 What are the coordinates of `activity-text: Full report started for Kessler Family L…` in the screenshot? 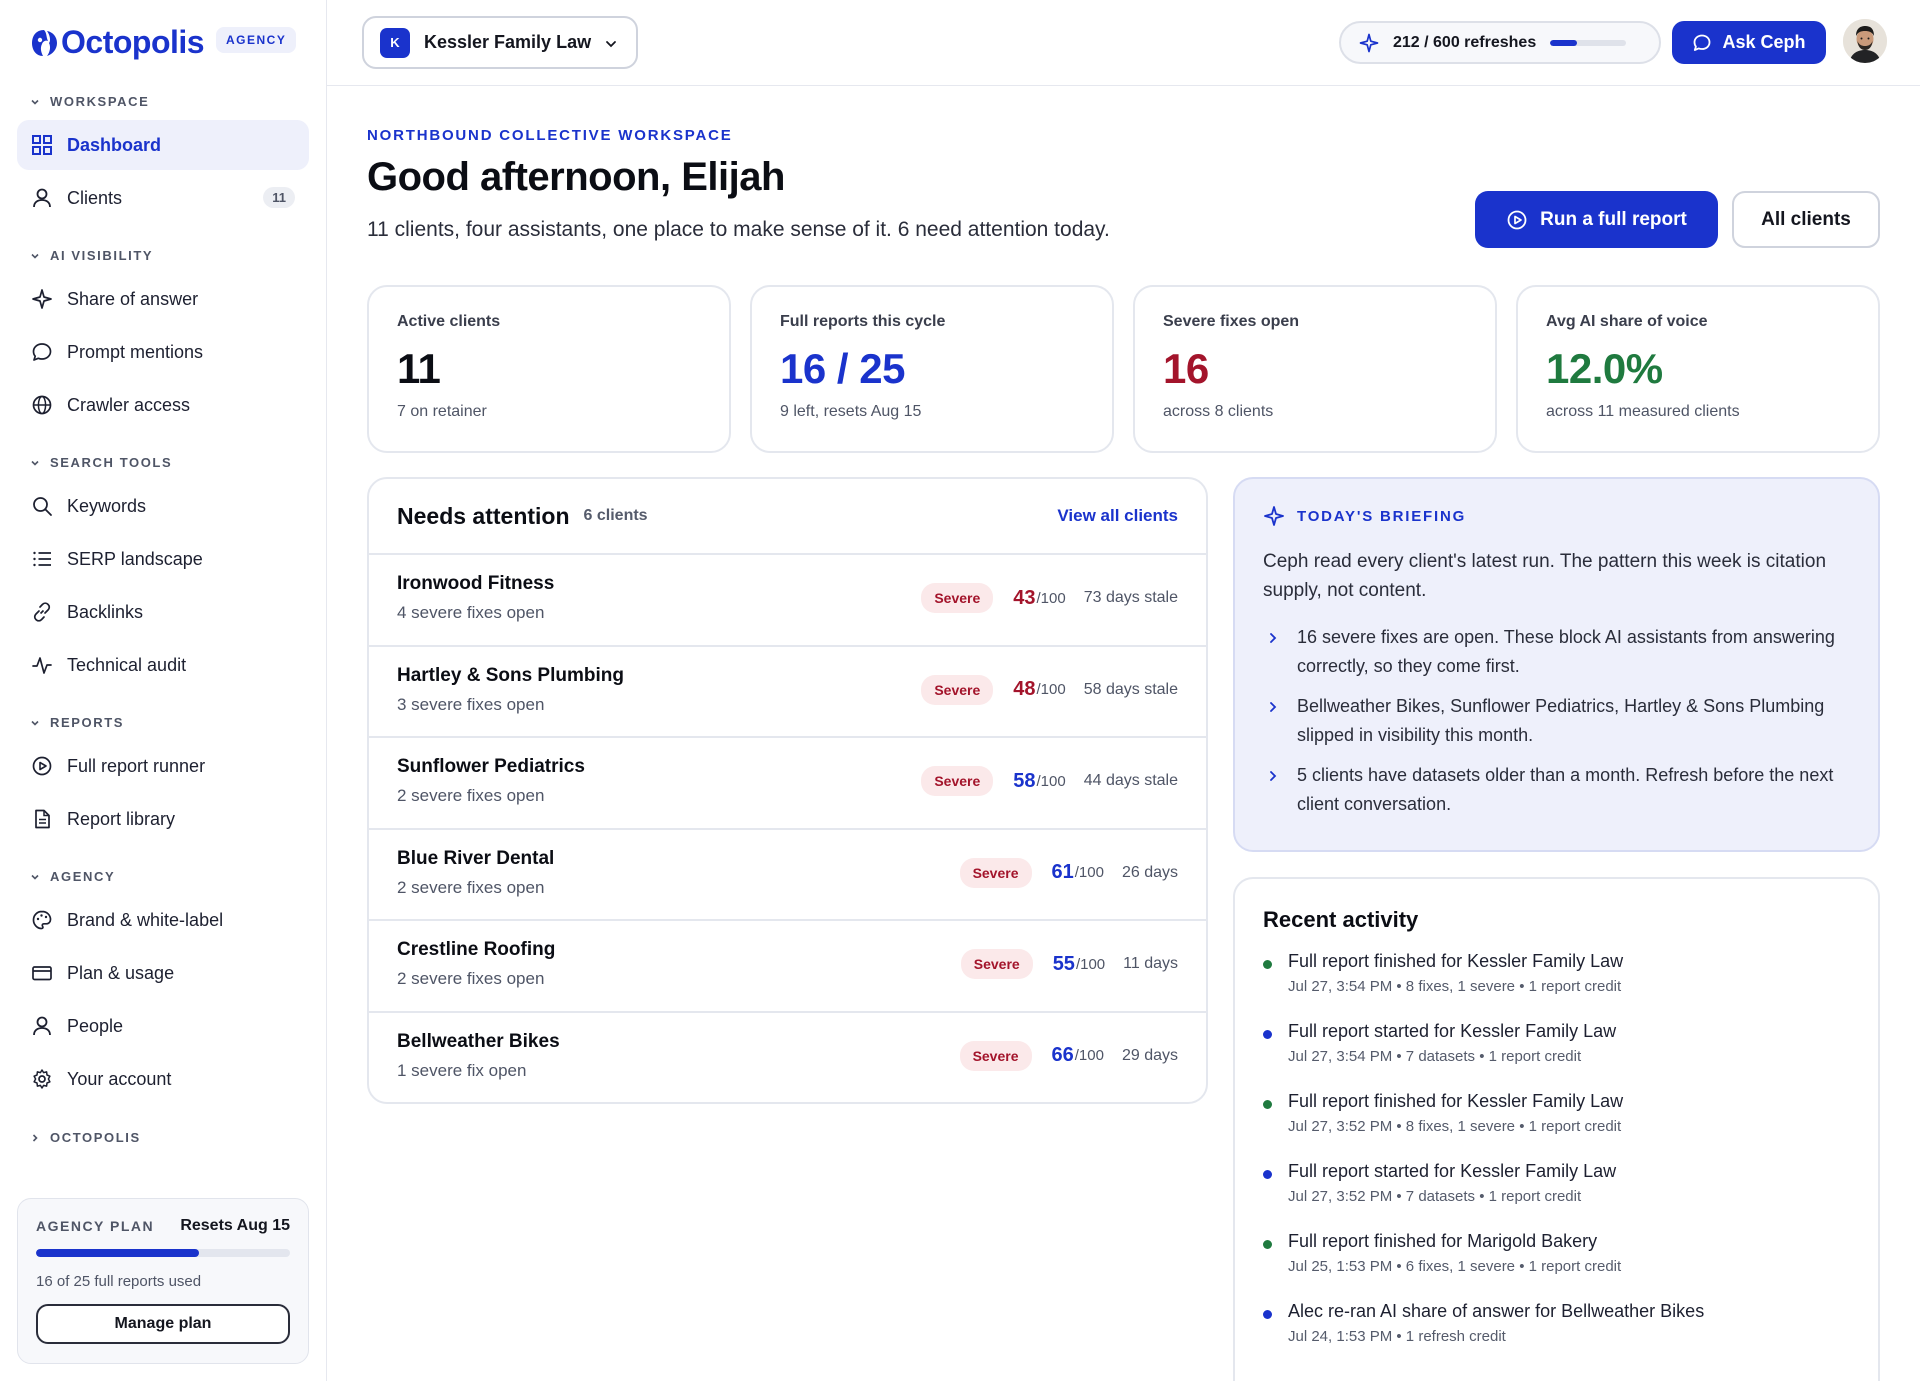 It's located at (1452, 1171).